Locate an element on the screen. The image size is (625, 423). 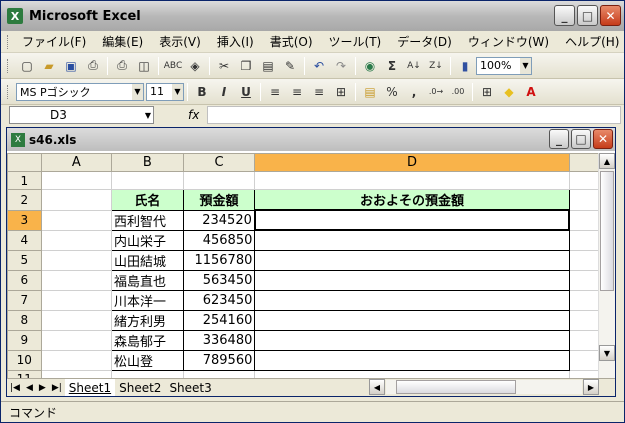
col-header-c: C is located at coordinates (219, 162).